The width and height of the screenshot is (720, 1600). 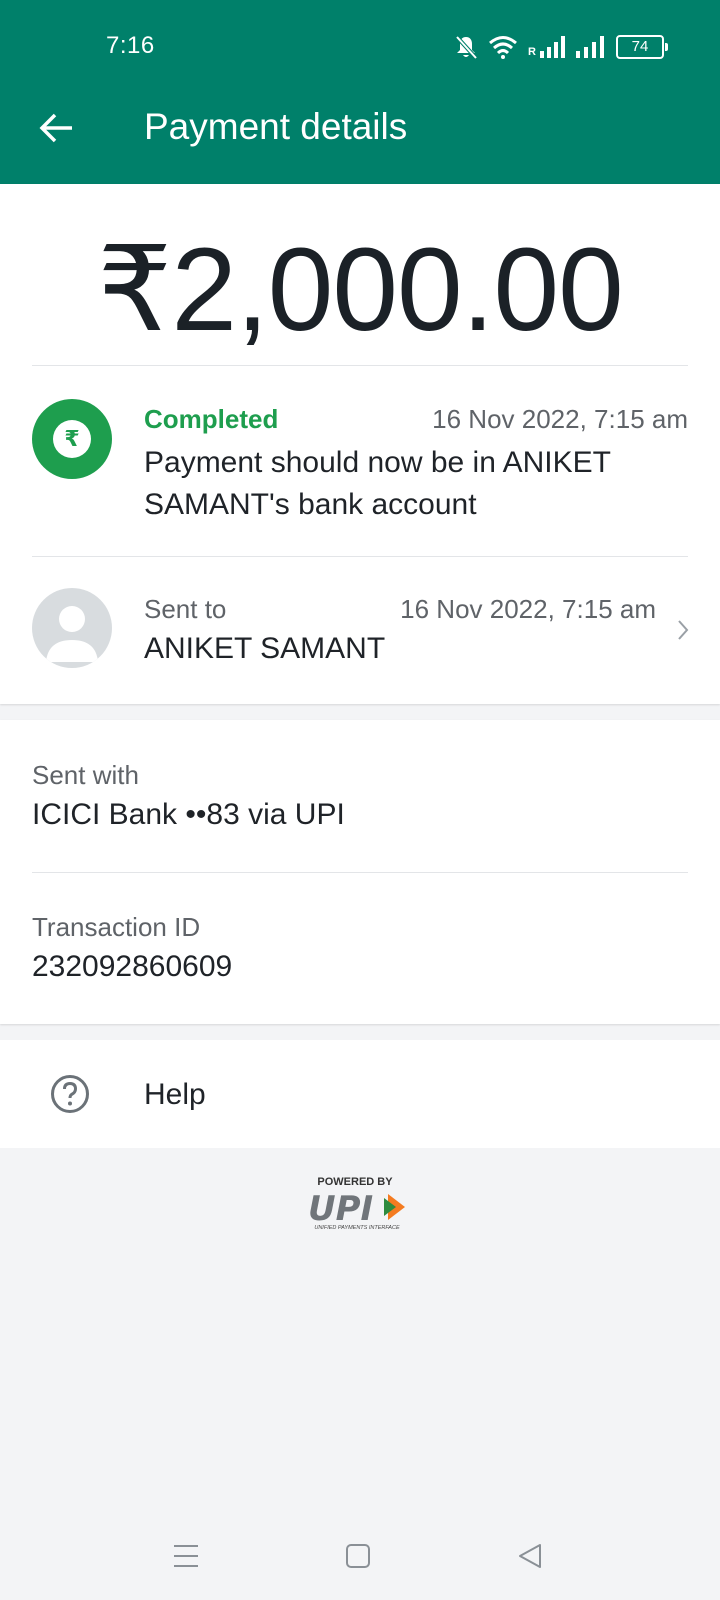 I want to click on help-icon, so click(x=70, y=1096).